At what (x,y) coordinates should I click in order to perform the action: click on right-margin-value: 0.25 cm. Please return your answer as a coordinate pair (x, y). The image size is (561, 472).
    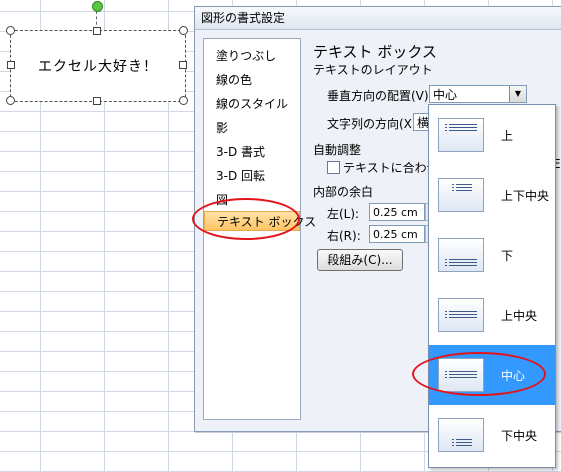
    Looking at the image, I should click on (395, 234).